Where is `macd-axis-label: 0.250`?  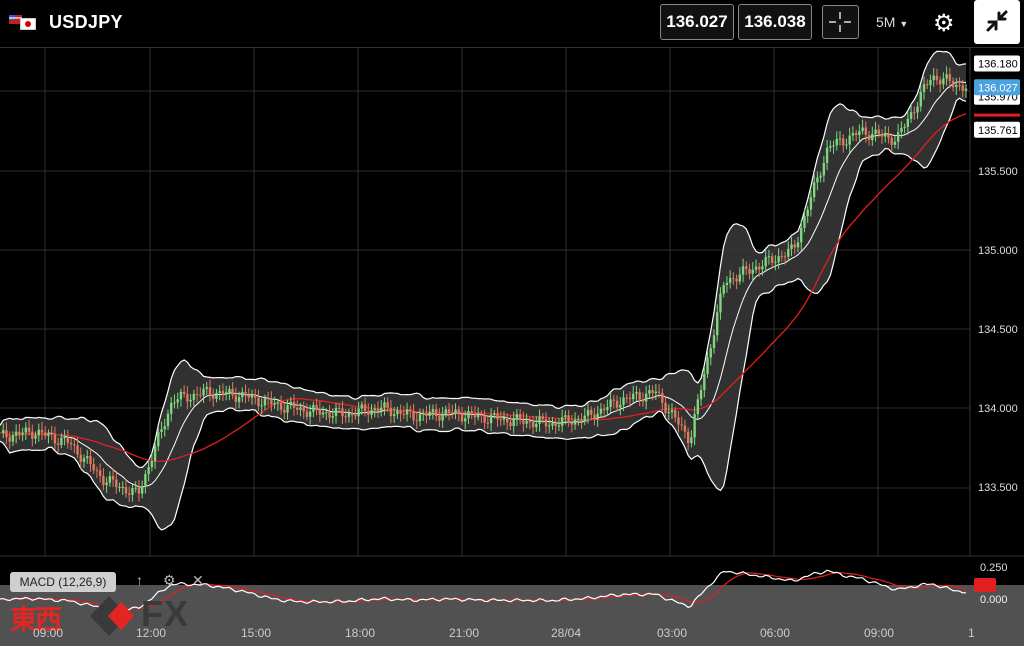 macd-axis-label: 0.250 is located at coordinates (994, 568).